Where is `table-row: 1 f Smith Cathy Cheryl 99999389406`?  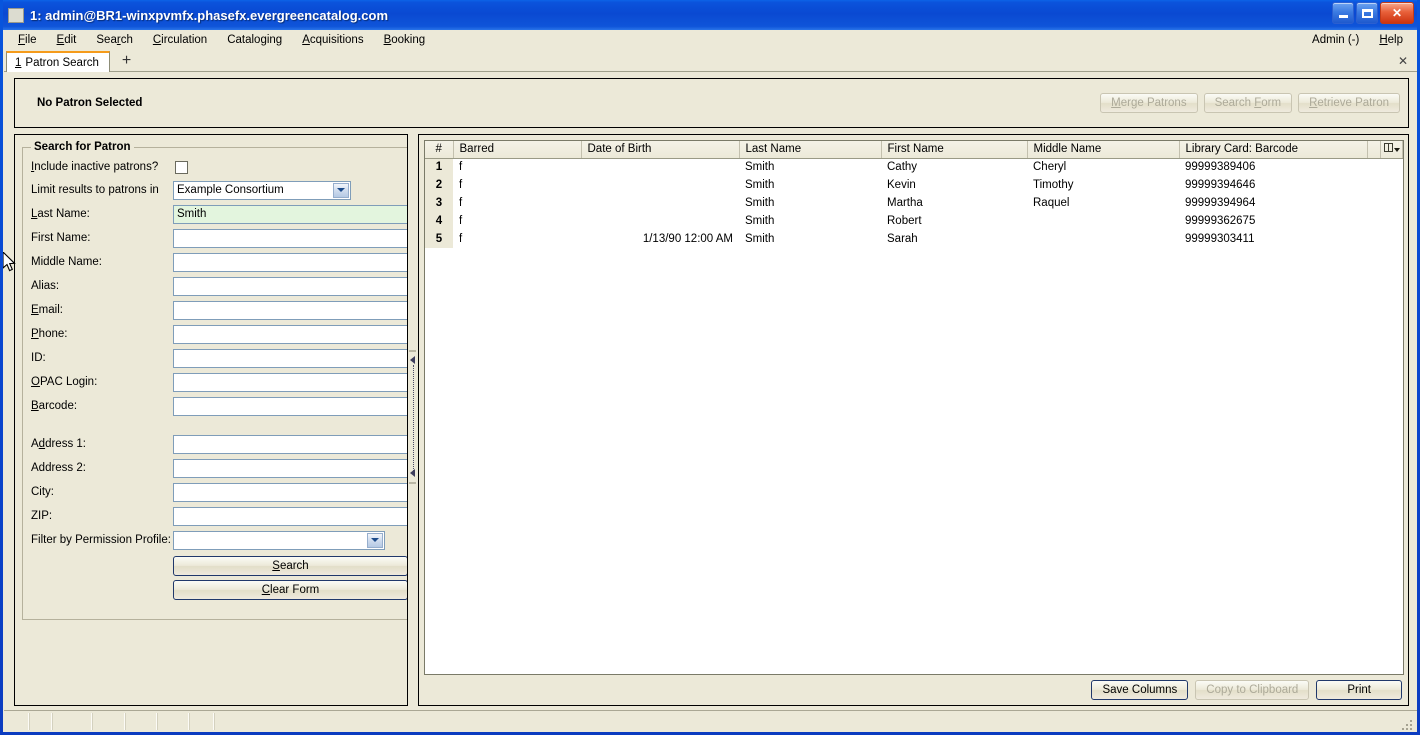 table-row: 1 f Smith Cathy Cheryl 99999389406 is located at coordinates (914, 167).